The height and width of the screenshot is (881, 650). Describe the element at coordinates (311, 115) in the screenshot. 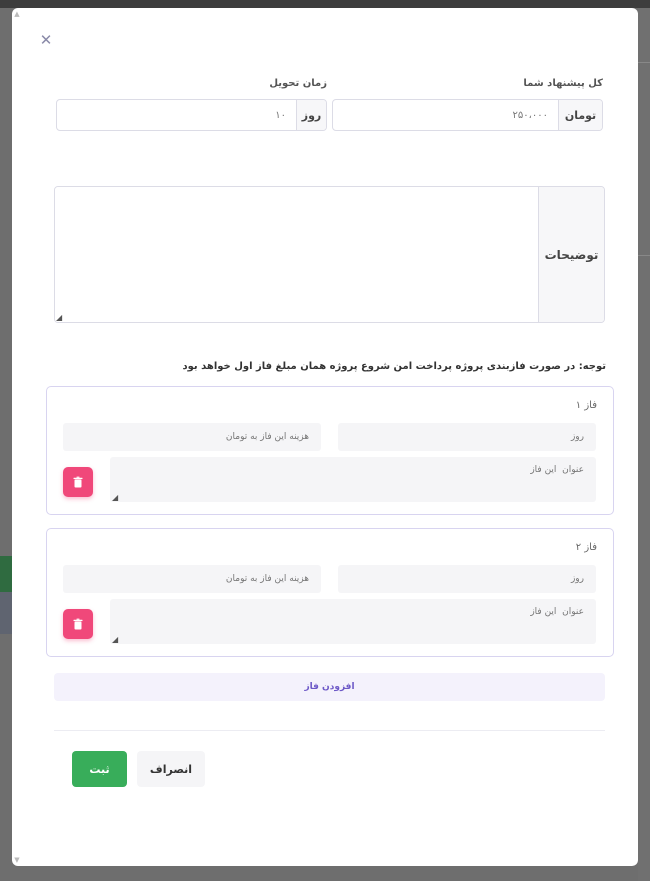

I see `delivery-unit: روز` at that location.